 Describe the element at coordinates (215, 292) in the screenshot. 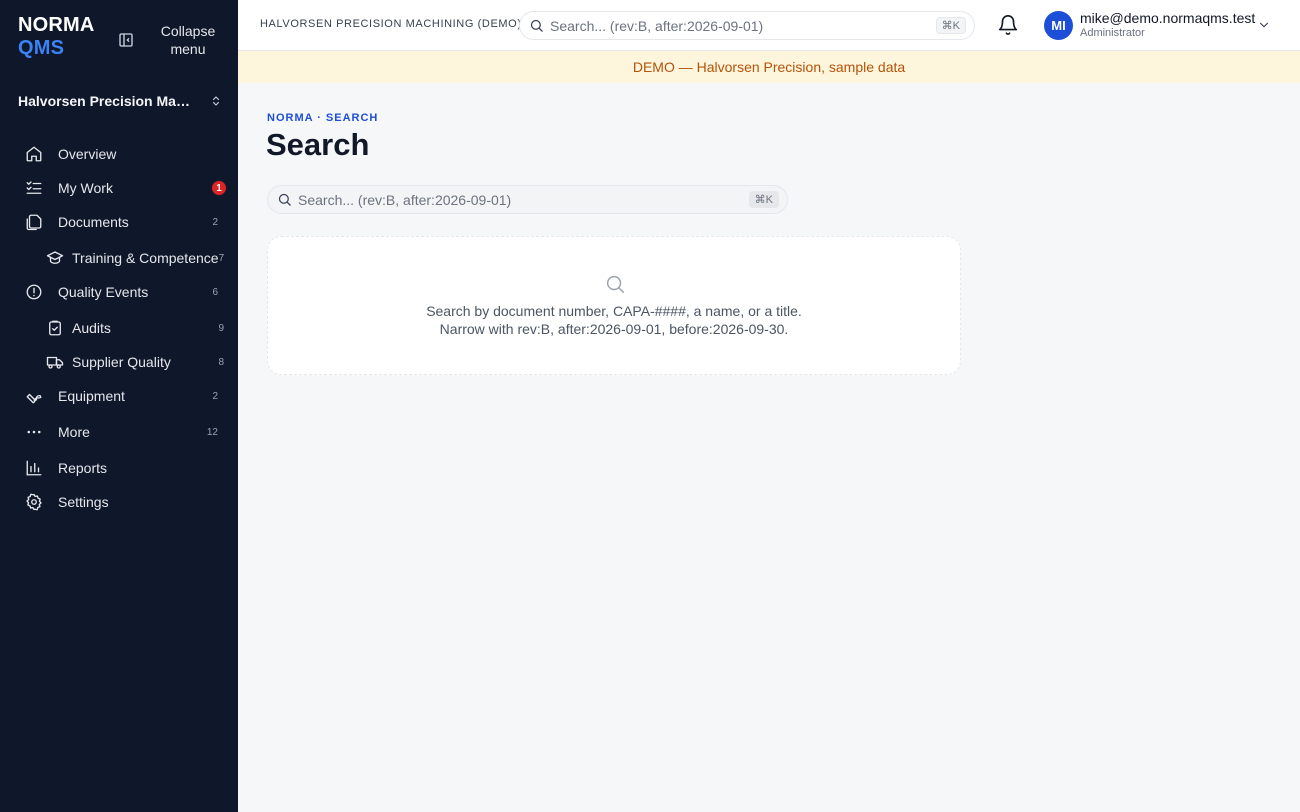

I see `item-count: 6` at that location.